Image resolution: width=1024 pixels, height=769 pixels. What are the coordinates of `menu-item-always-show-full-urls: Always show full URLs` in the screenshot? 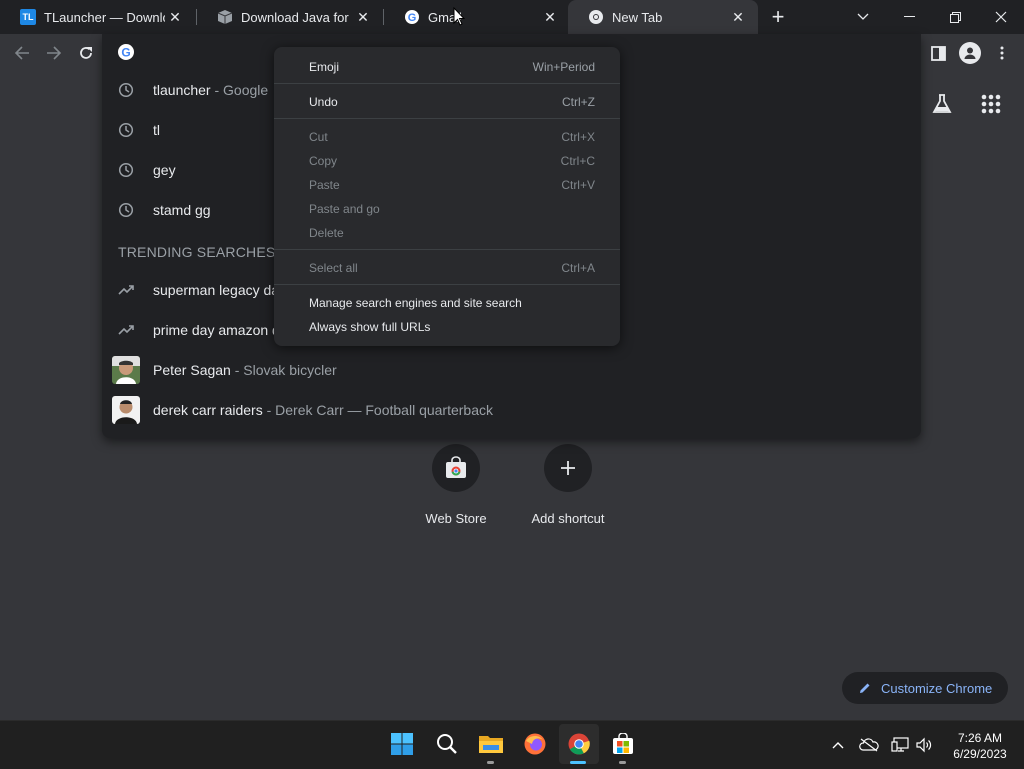 It's located at (447, 327).